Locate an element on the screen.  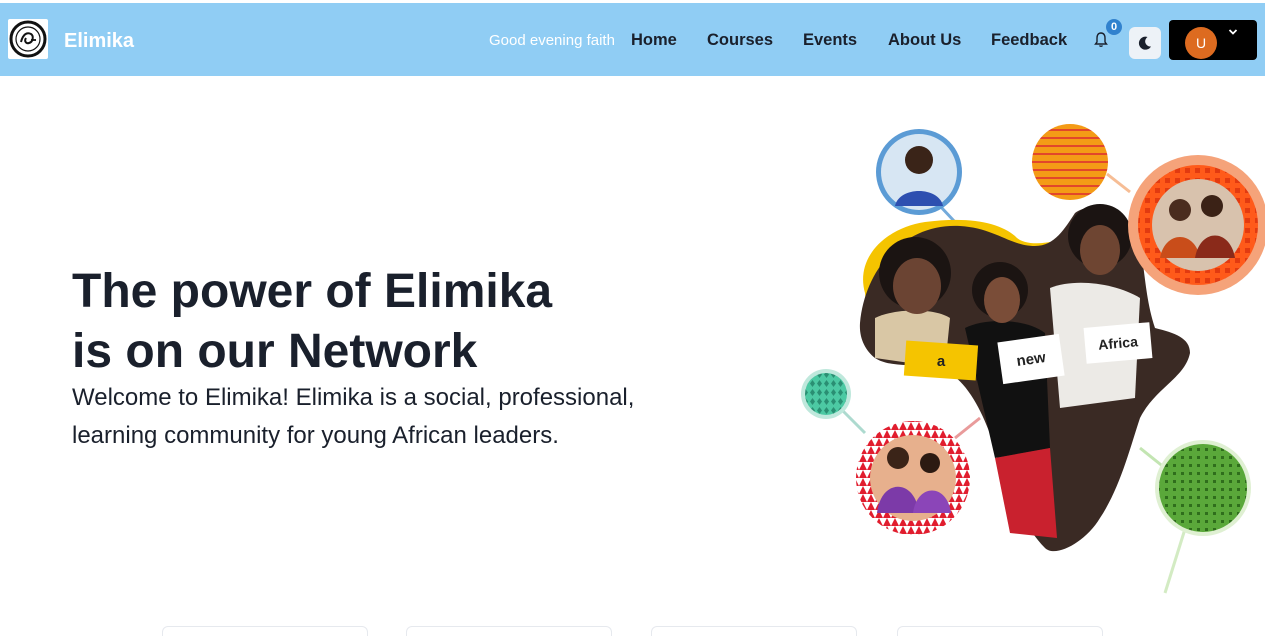
nav-courses-link: Courses is located at coordinates (740, 40).